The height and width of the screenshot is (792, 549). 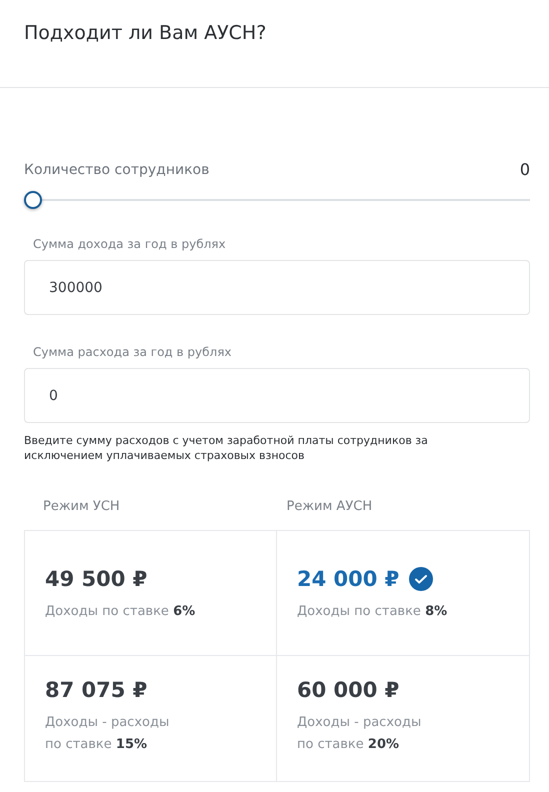 What do you see at coordinates (33, 200) in the screenshot?
I see `slider-thumb` at bounding box center [33, 200].